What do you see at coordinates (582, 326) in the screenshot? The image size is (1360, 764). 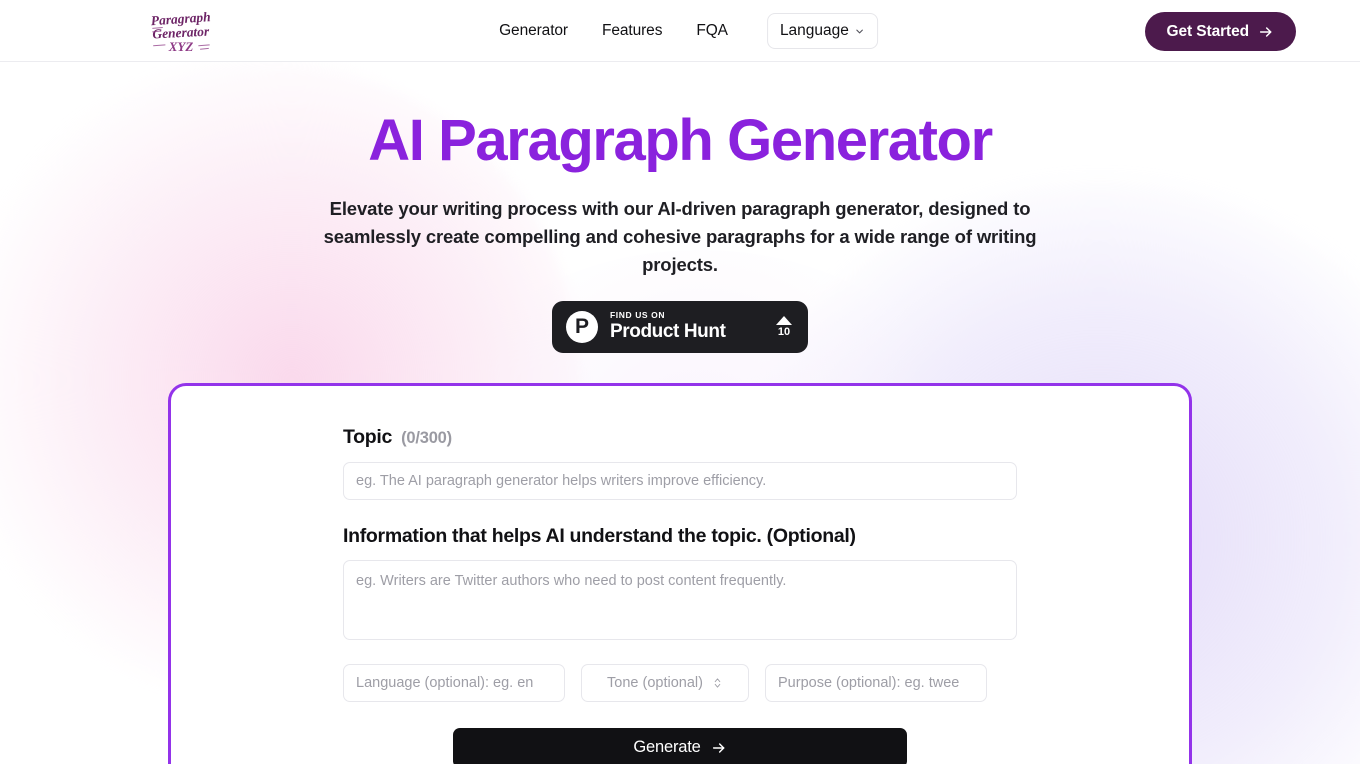 I see `product-hunt-logo-icon: P` at bounding box center [582, 326].